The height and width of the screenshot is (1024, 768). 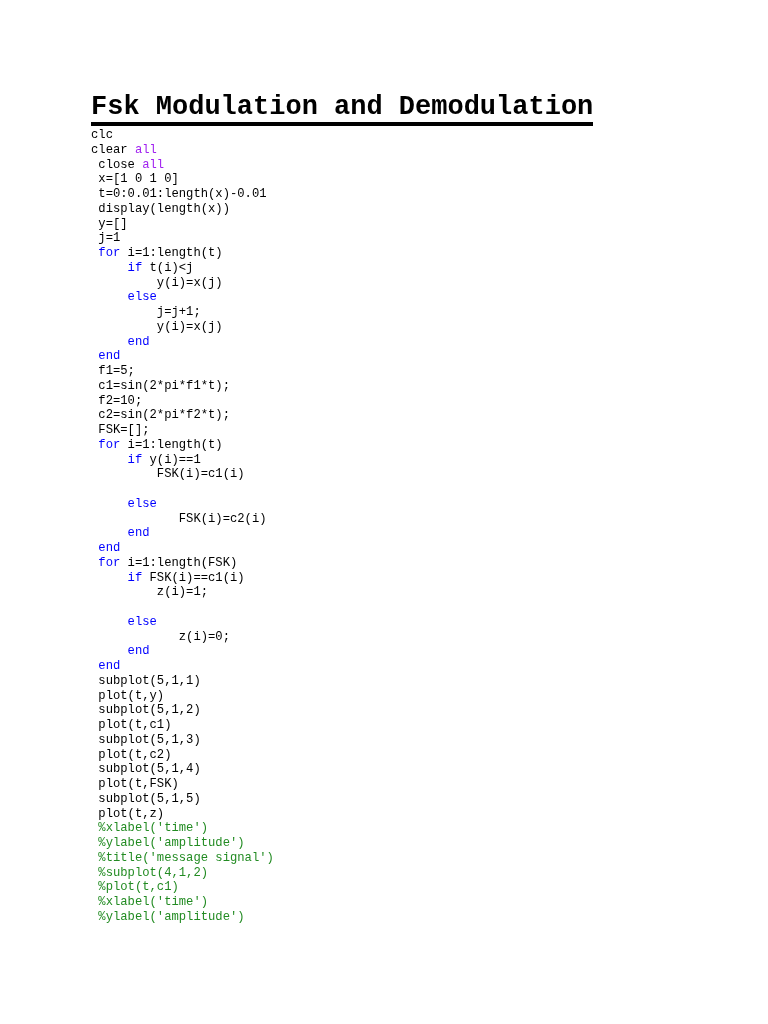 I want to click on code-line: close all, so click(x=131, y=165).